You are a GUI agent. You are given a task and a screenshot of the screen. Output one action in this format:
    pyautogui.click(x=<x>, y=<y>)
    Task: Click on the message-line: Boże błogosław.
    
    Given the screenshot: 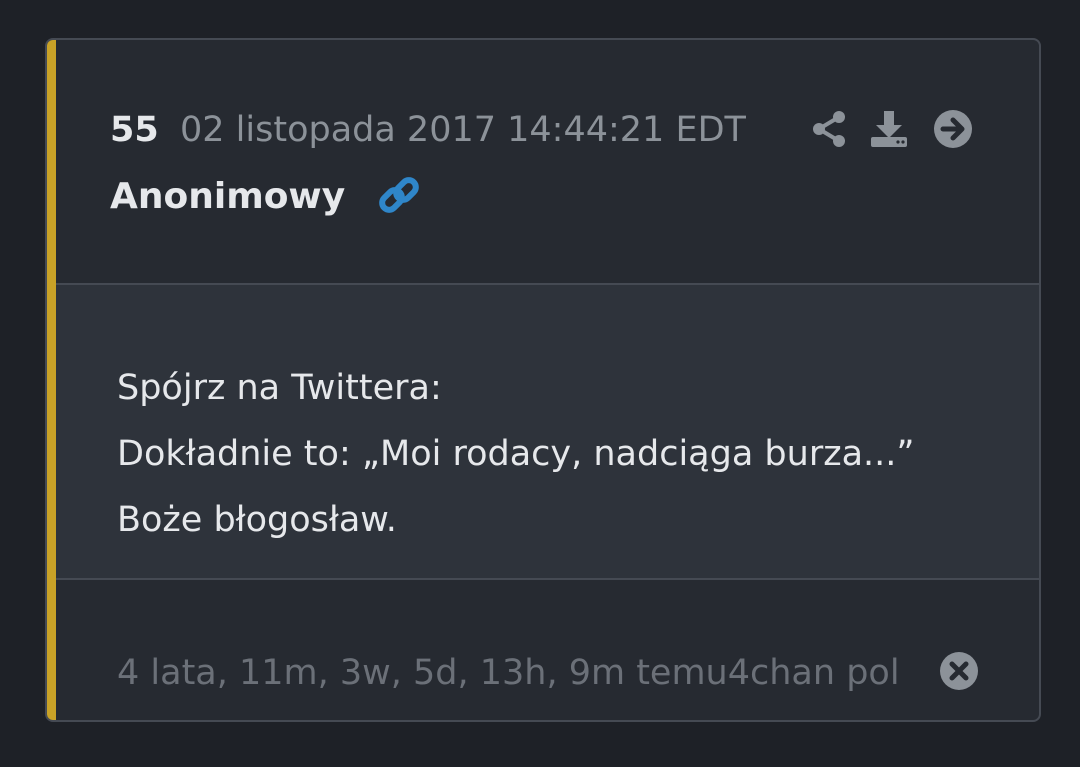 What is the action you would take?
    pyautogui.click(x=257, y=520)
    